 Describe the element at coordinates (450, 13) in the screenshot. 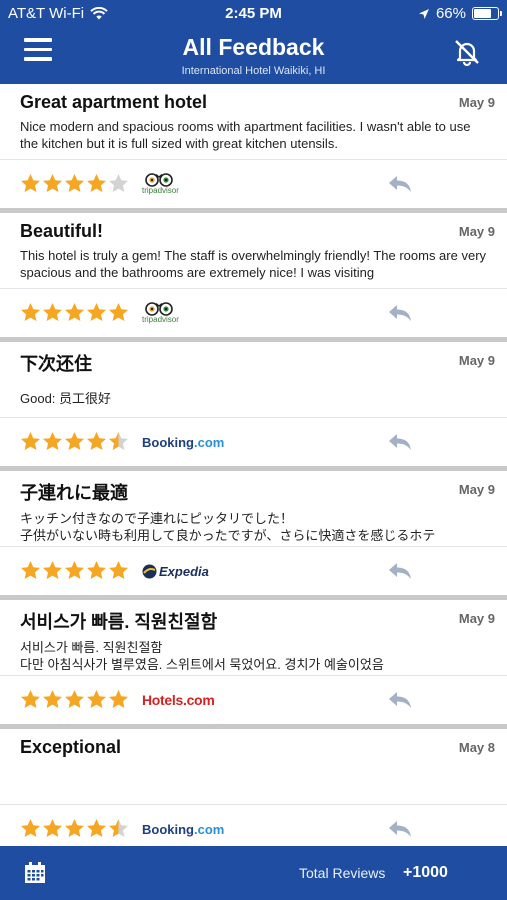

I see `battery-percent: 66%` at that location.